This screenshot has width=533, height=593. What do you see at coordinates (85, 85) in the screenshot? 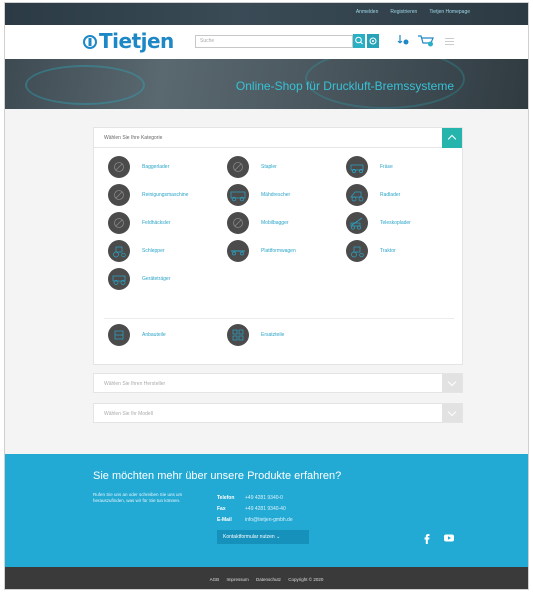
I see `hero-decoration` at bounding box center [85, 85].